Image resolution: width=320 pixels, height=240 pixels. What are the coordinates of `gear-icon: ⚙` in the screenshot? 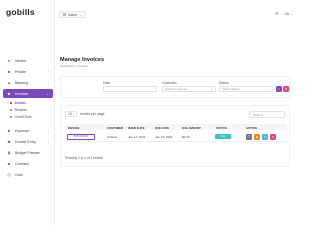 It's located at (277, 13).